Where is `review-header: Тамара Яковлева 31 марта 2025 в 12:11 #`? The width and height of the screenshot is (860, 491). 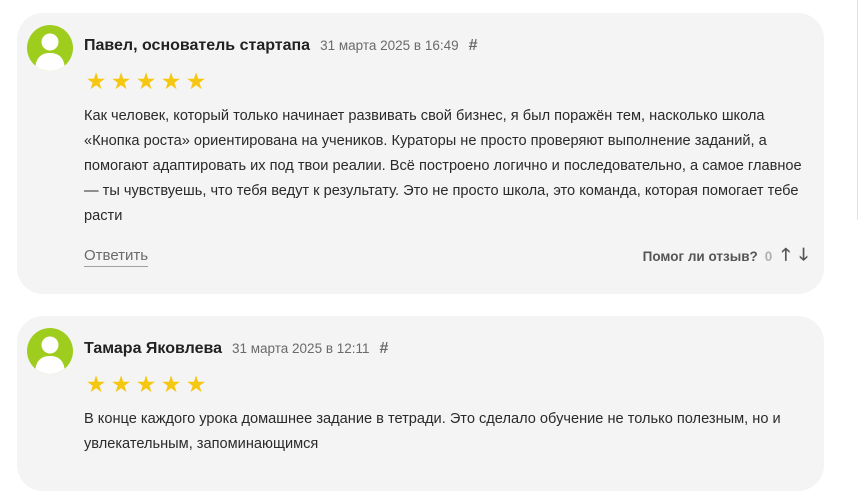 review-header: Тамара Яковлева 31 марта 2025 в 12:11 # is located at coordinates (236, 349).